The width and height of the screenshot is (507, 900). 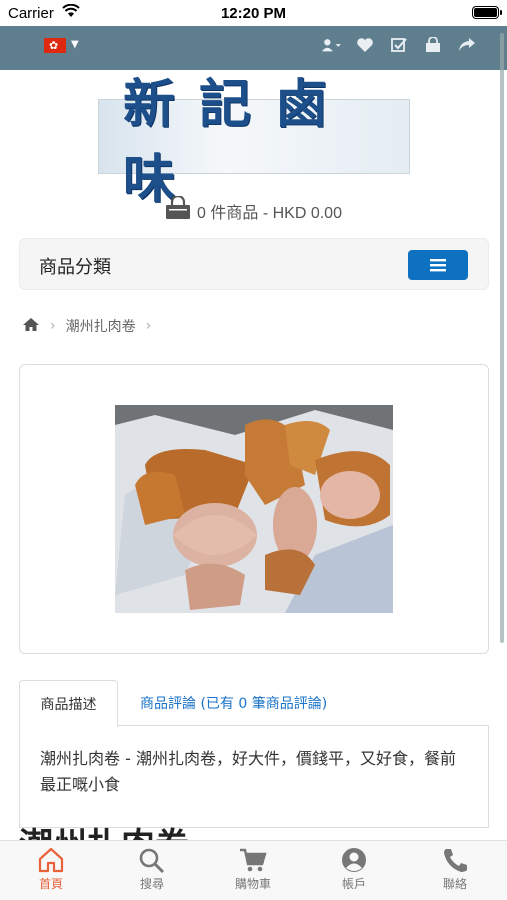 I want to click on chevron-down-icon: ▼, so click(x=75, y=44).